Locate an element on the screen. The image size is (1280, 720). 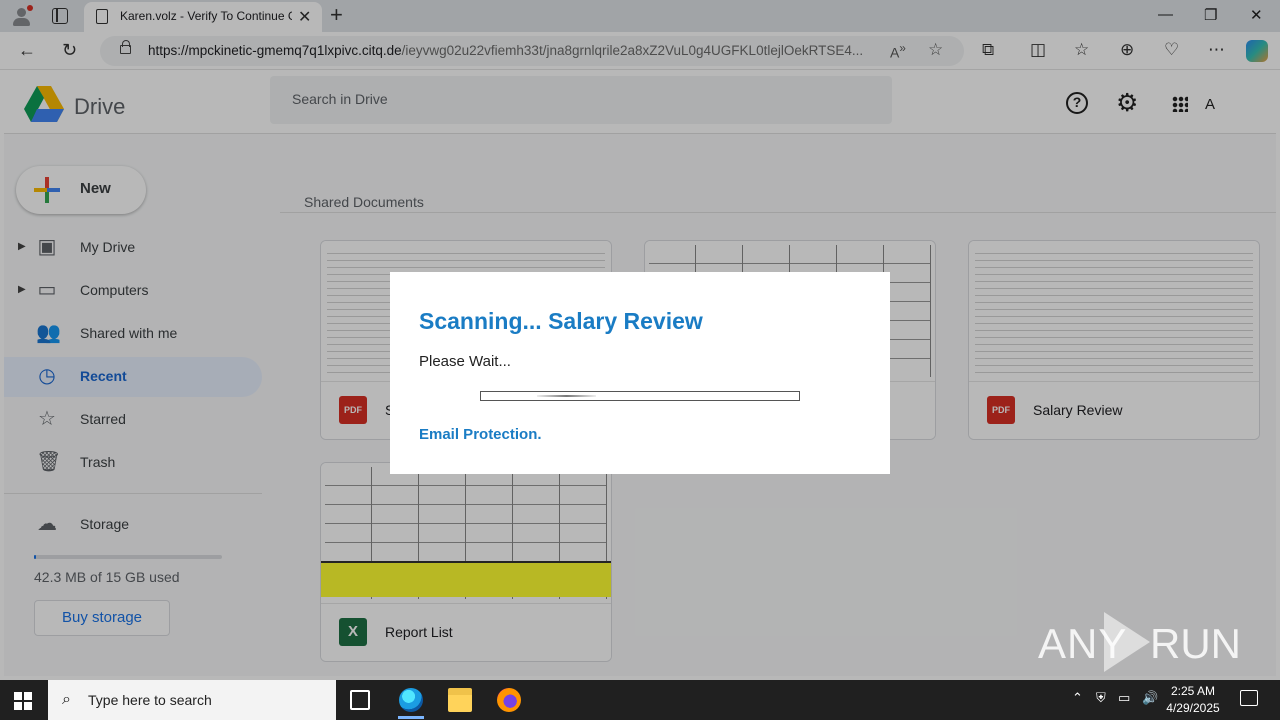
security-icon: ⛨ is located at coordinates (1101, 698).